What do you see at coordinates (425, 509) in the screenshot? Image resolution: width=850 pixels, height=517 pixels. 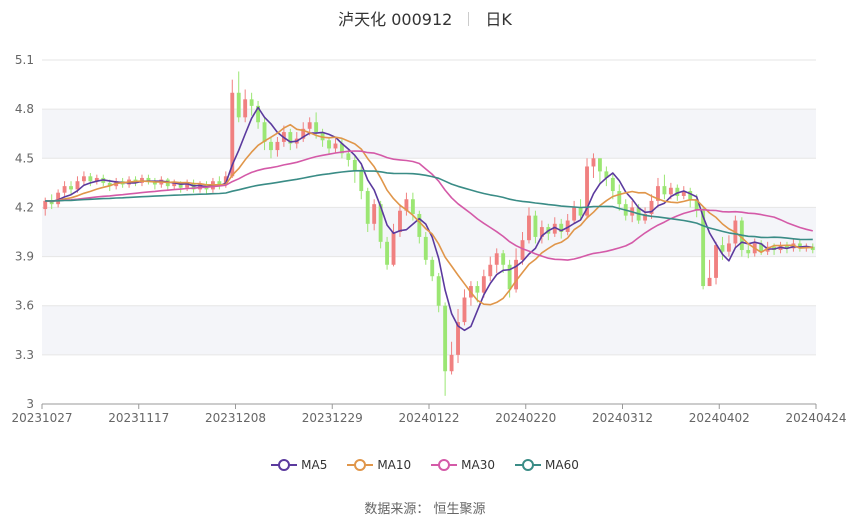 I see `data-source: 数据来源： 恒生聚源` at bounding box center [425, 509].